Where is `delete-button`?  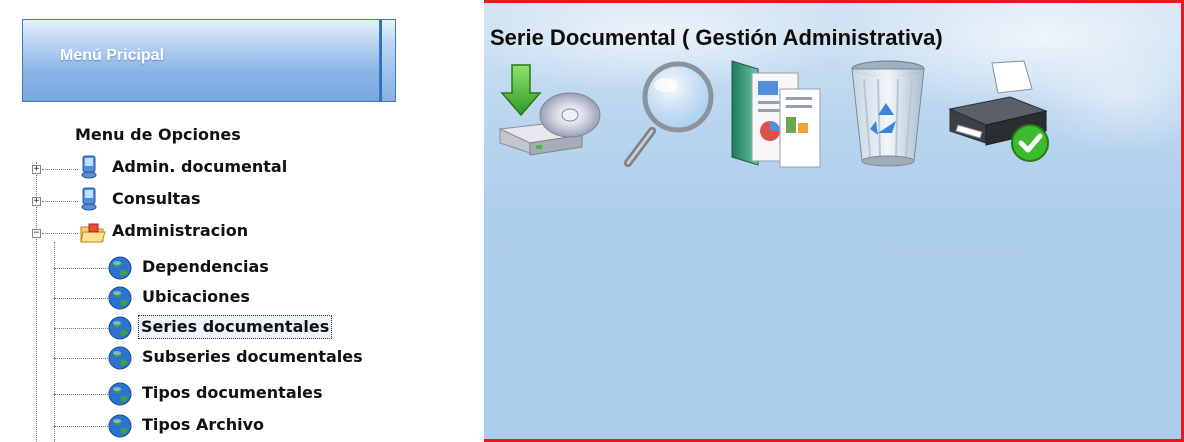
delete-button is located at coordinates (889, 115).